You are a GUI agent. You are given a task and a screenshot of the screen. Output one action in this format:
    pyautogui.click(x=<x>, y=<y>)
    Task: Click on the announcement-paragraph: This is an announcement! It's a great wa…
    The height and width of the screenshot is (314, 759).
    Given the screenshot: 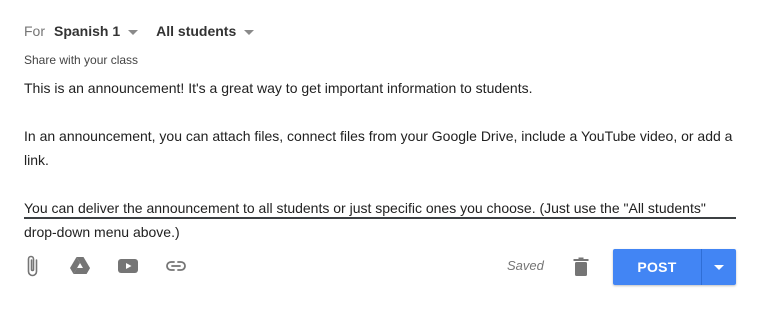 What is the action you would take?
    pyautogui.click(x=278, y=88)
    